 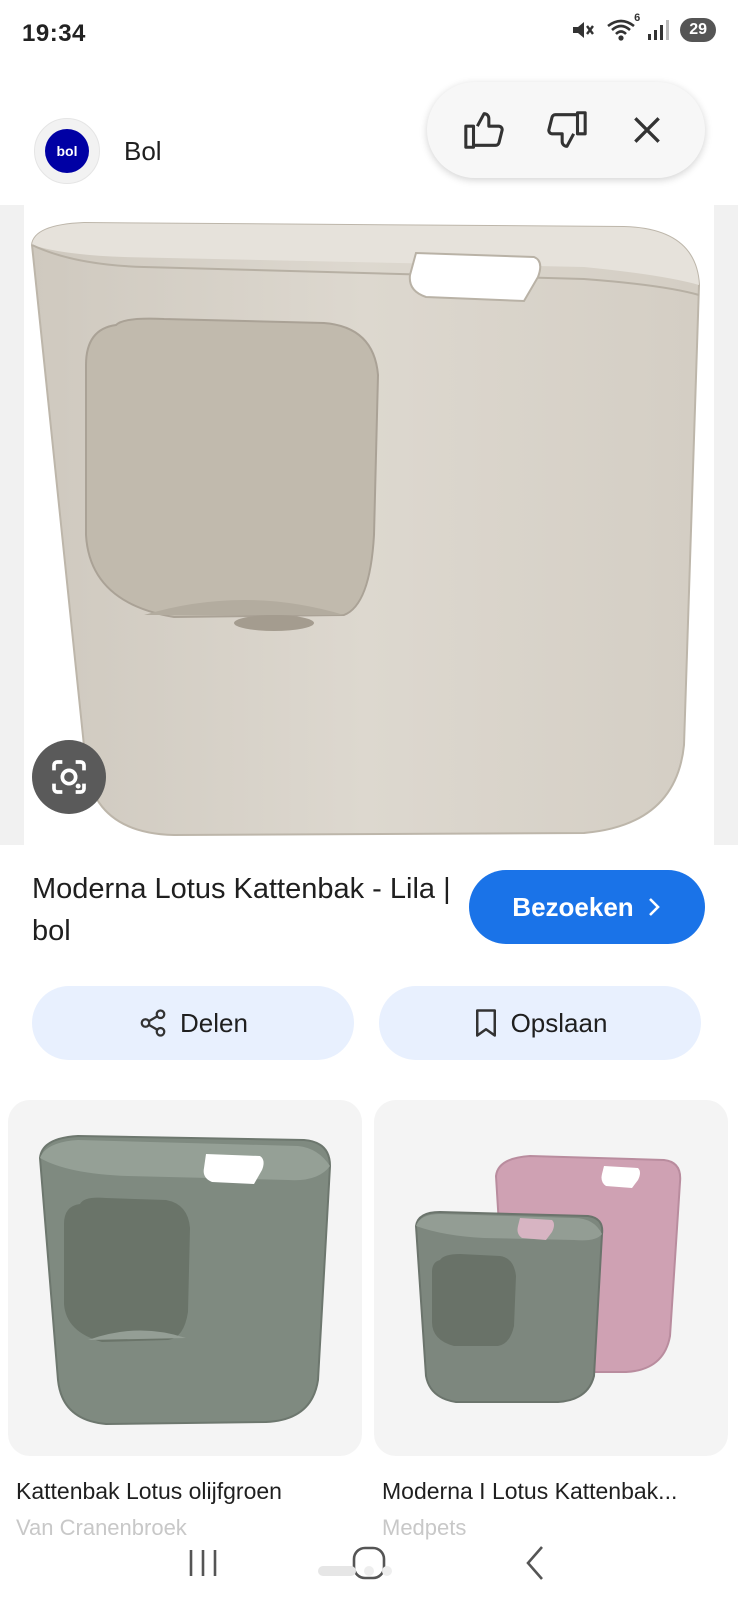 What do you see at coordinates (143, 150) in the screenshot?
I see `source-name: Bol` at bounding box center [143, 150].